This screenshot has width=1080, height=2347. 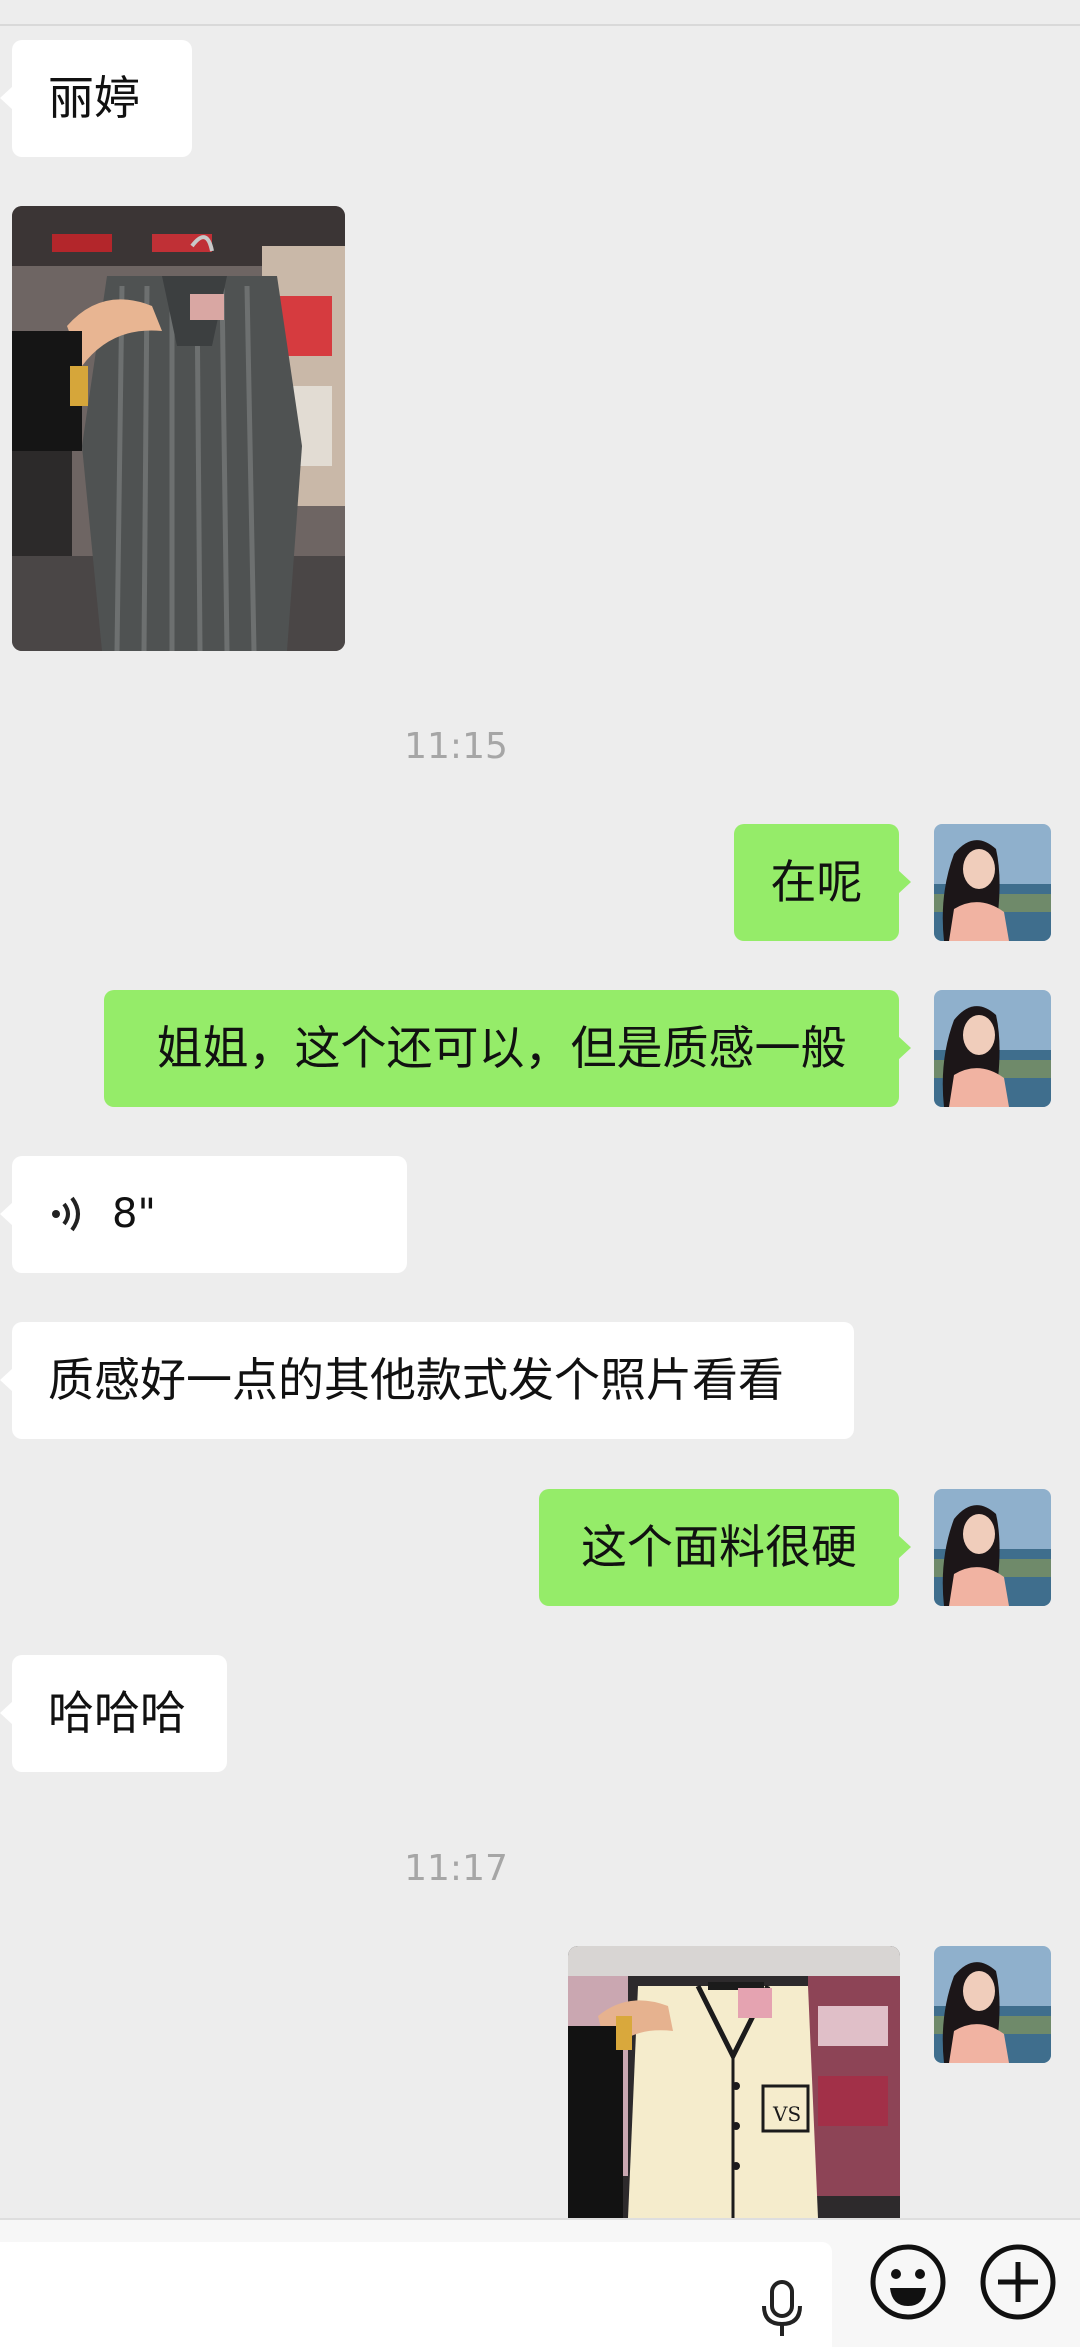 I want to click on pajama-photo-image: VS, so click(x=734, y=2082).